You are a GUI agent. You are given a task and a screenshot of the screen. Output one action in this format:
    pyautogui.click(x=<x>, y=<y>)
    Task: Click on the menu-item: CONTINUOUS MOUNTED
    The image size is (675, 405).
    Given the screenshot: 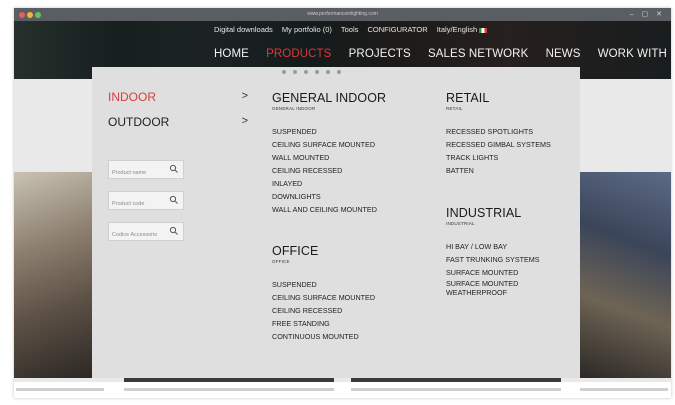 What is the action you would take?
    pyautogui.click(x=323, y=336)
    